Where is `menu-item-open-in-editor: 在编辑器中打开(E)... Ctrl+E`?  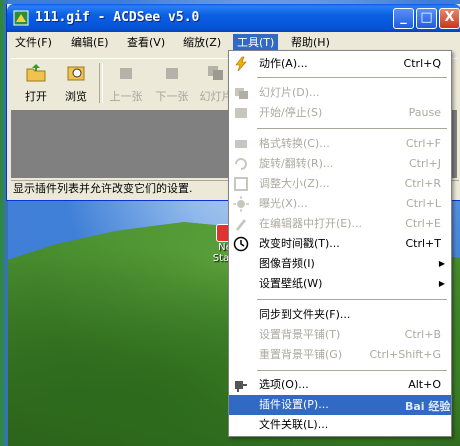 menu-item-open-in-editor: 在编辑器中打开(E)... Ctrl+E is located at coordinates (340, 224).